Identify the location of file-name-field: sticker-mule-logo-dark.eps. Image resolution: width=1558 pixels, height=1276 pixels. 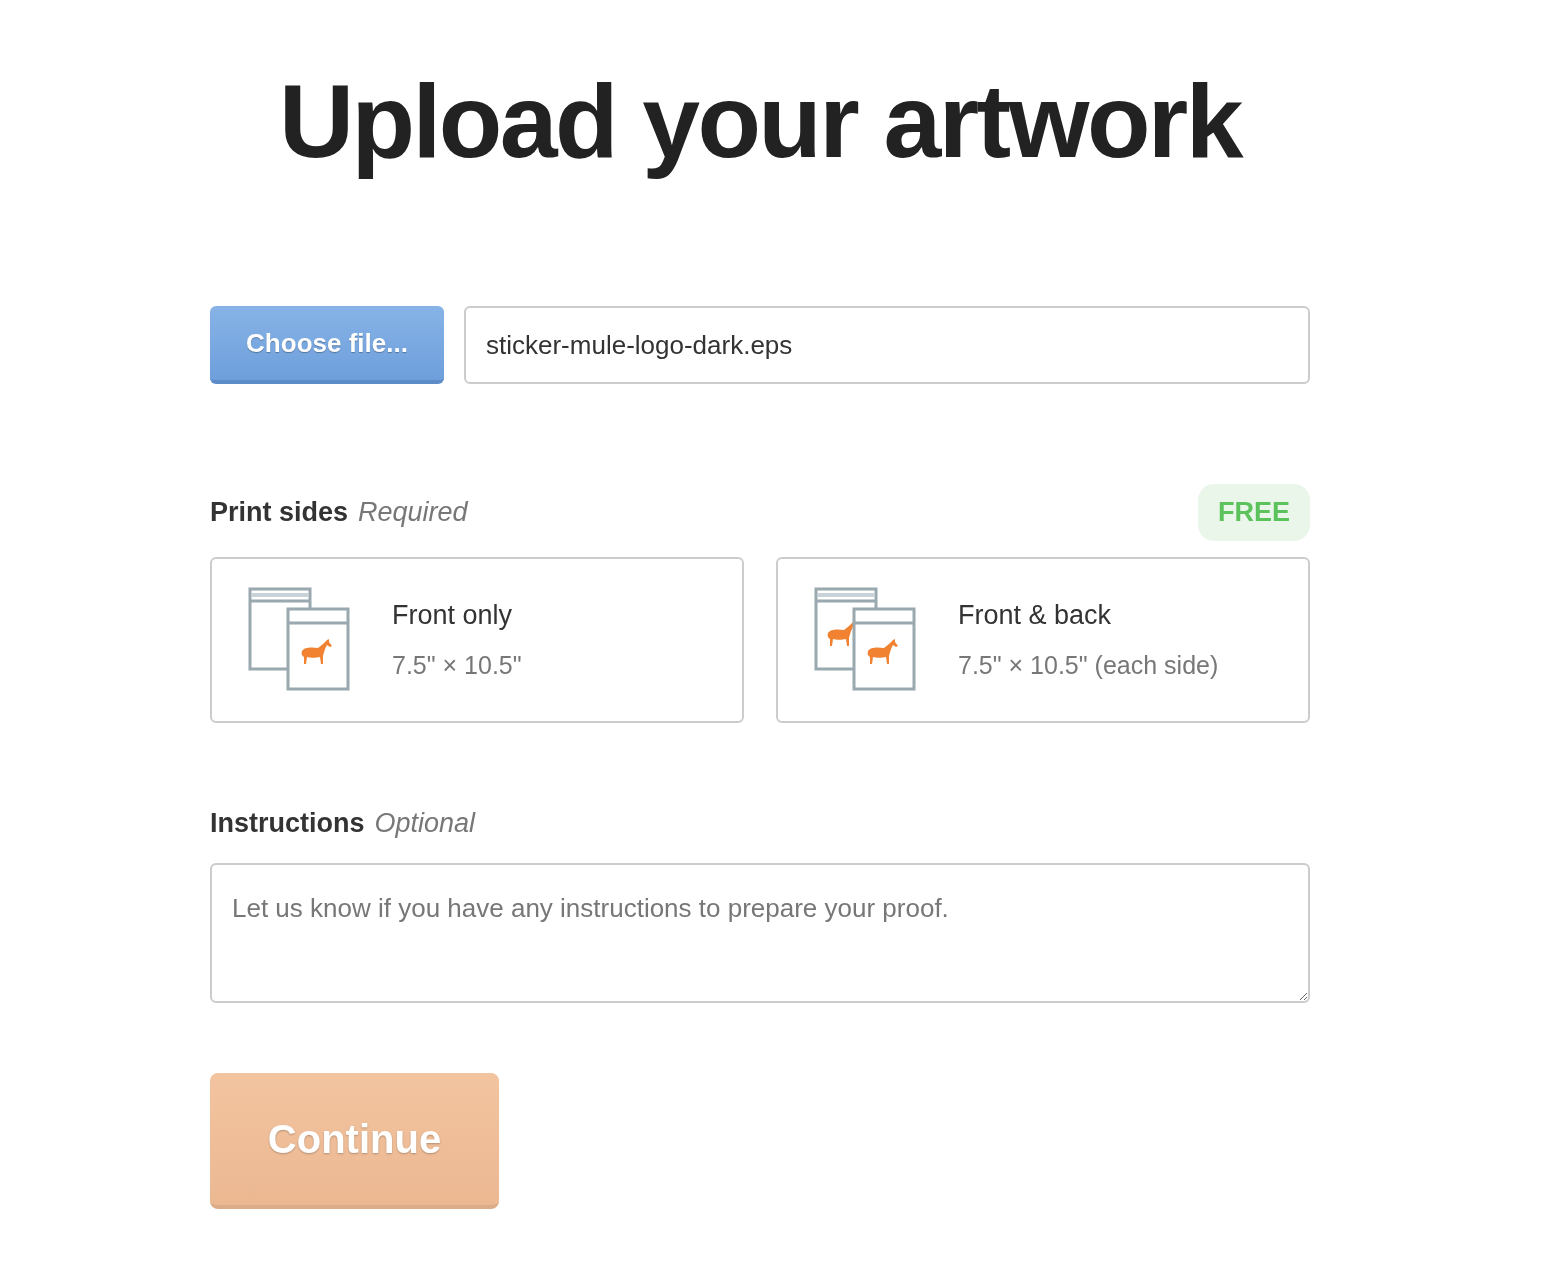
(887, 345).